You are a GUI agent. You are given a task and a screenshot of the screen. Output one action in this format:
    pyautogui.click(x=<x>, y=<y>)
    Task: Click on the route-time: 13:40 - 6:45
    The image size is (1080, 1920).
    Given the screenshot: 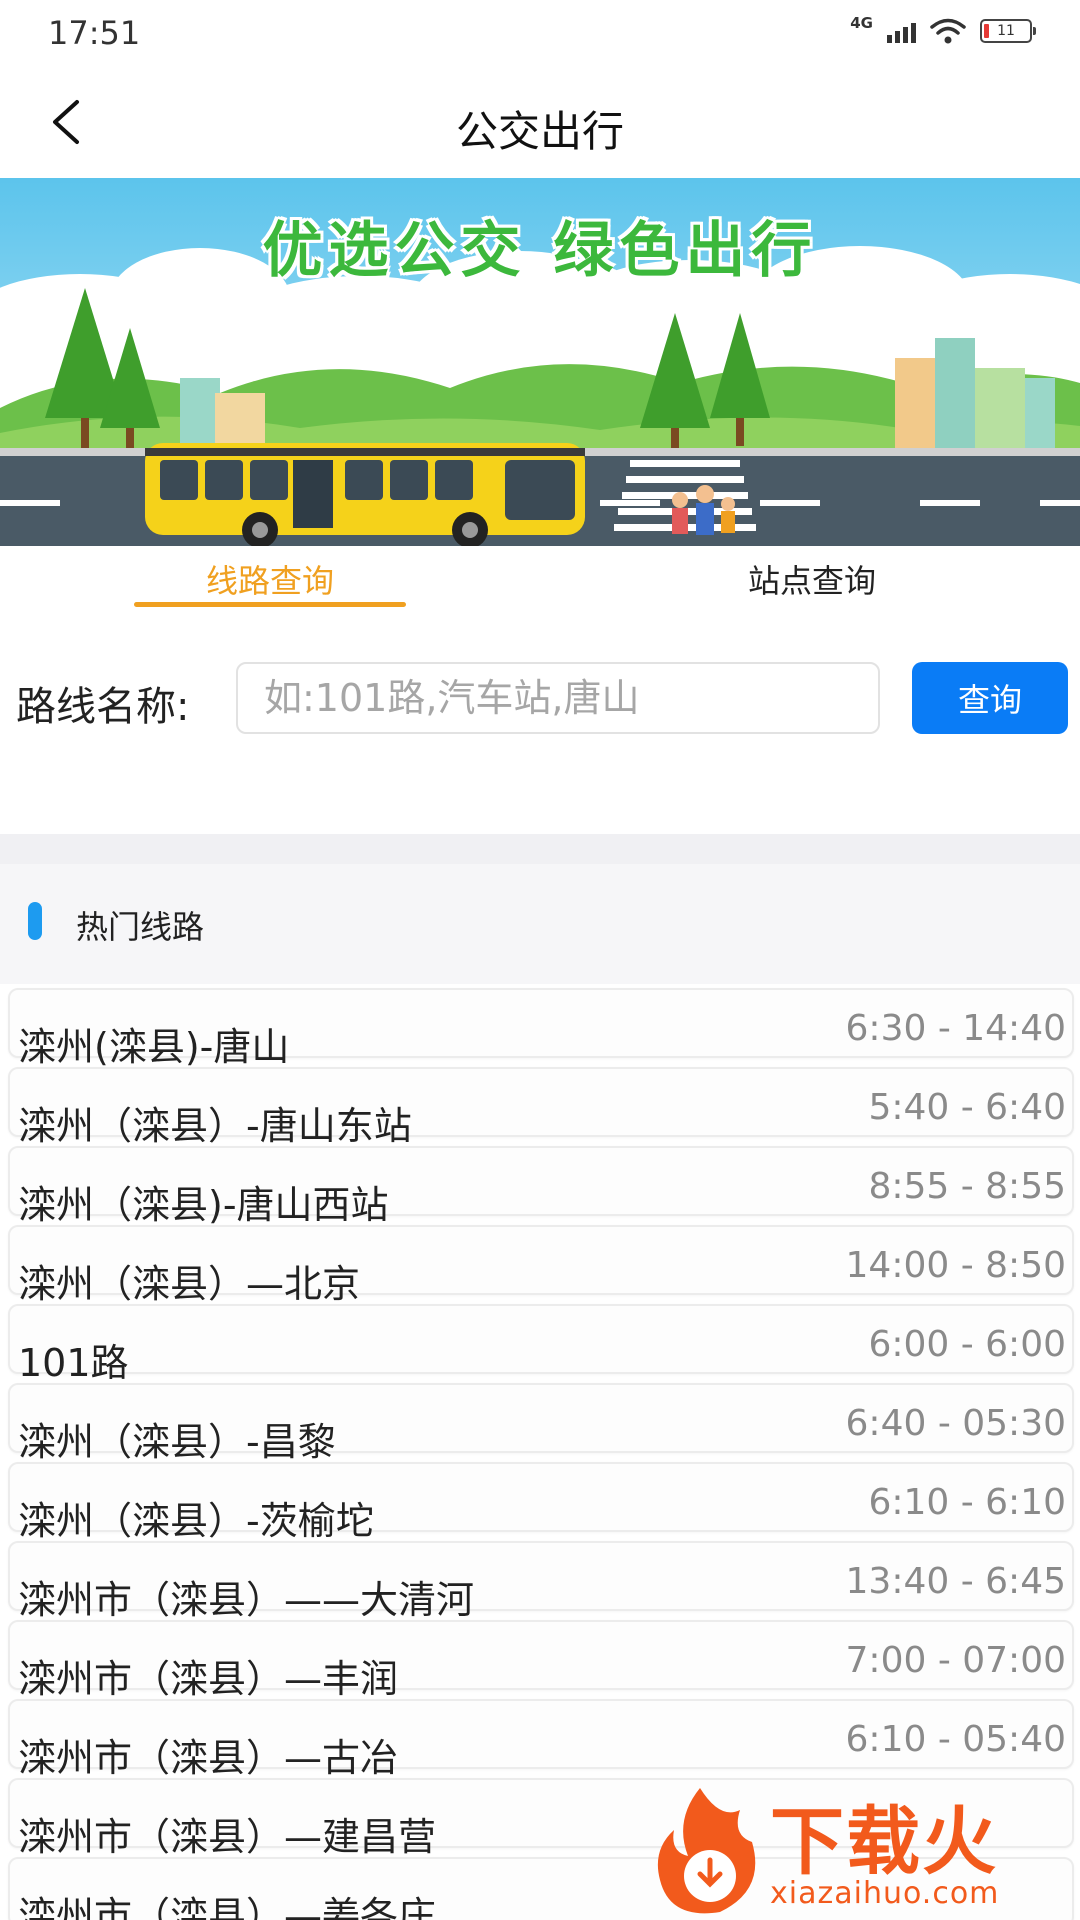 What is the action you would take?
    pyautogui.click(x=955, y=1581)
    